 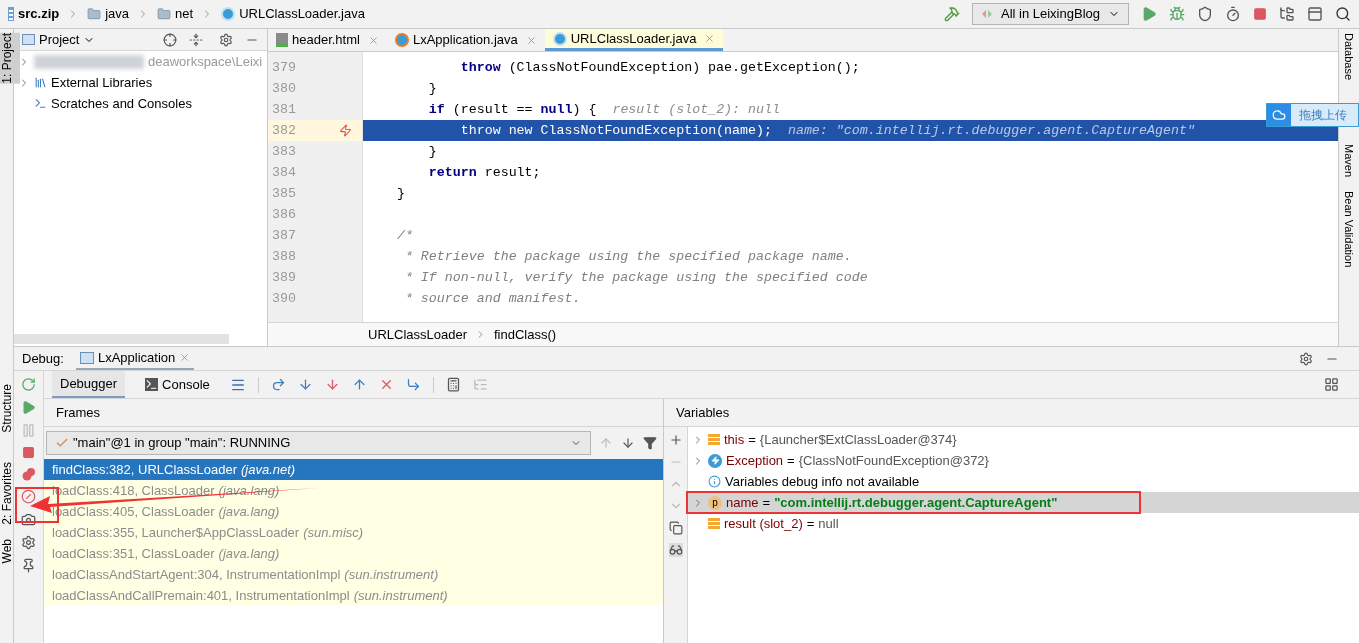 What do you see at coordinates (28, 474) in the screenshot?
I see `breakpoints-icon` at bounding box center [28, 474].